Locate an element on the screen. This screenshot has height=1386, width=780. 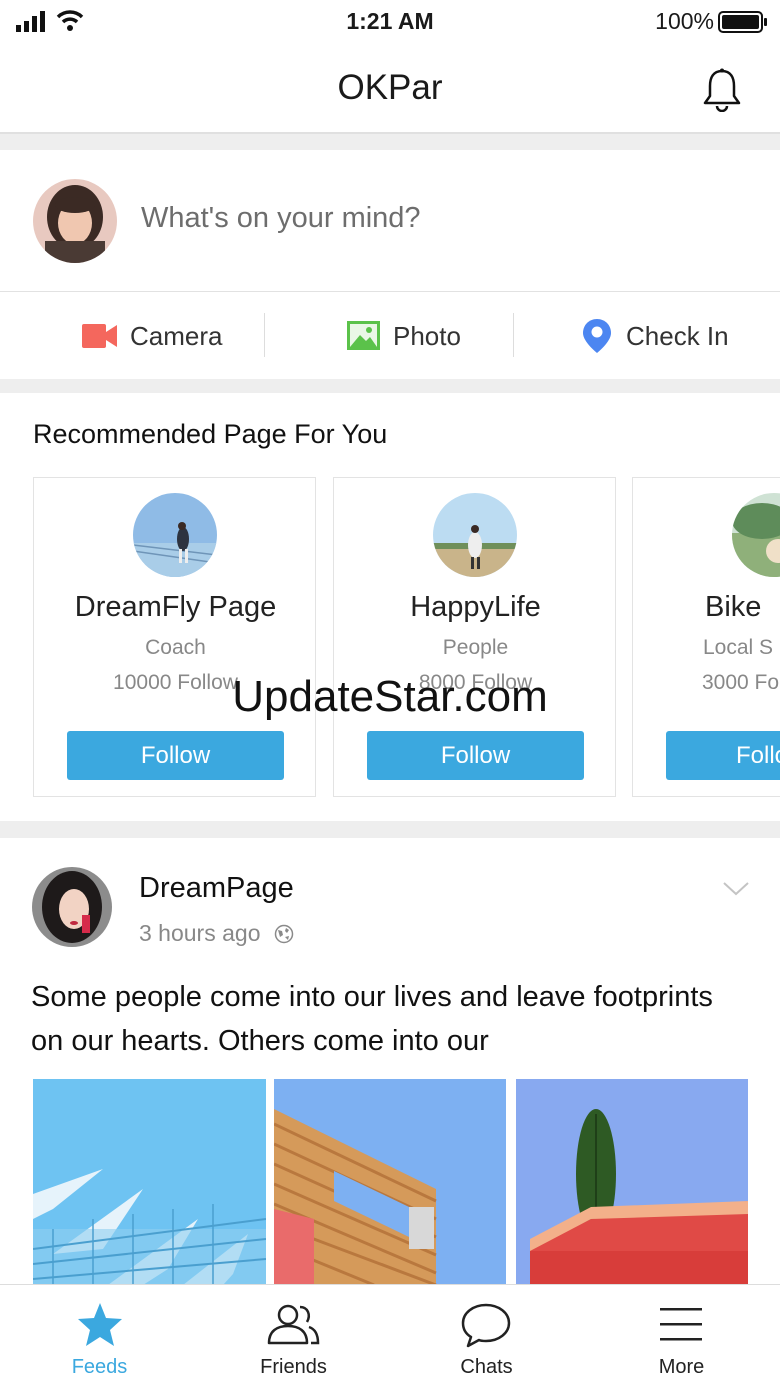
page-name: HappyLife is located at coordinates (475, 607).